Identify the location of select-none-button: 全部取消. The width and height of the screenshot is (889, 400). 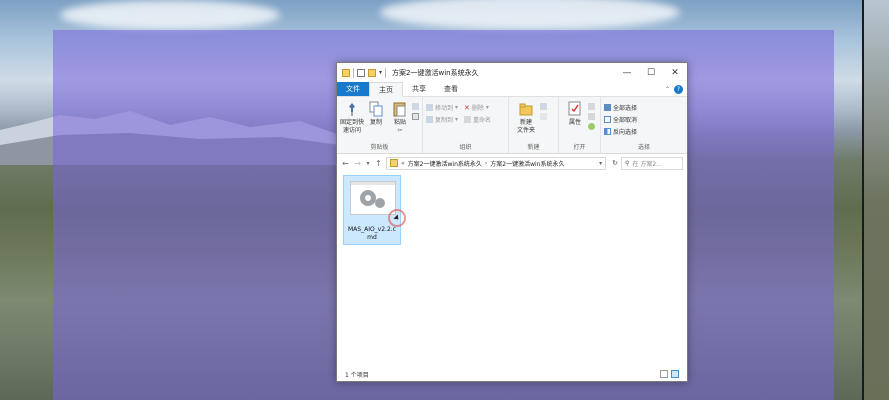
(620, 119).